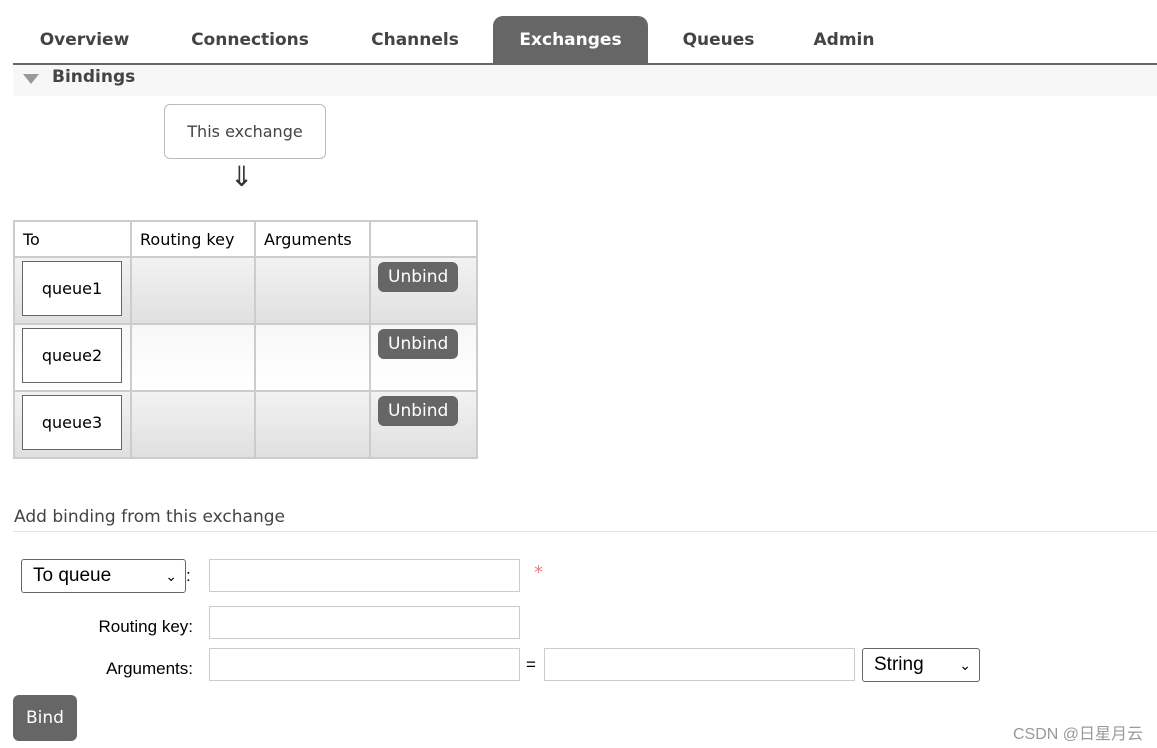 The width and height of the screenshot is (1157, 748). Describe the element at coordinates (149, 517) in the screenshot. I see `add-binding-title: Add binding from this exchange` at that location.